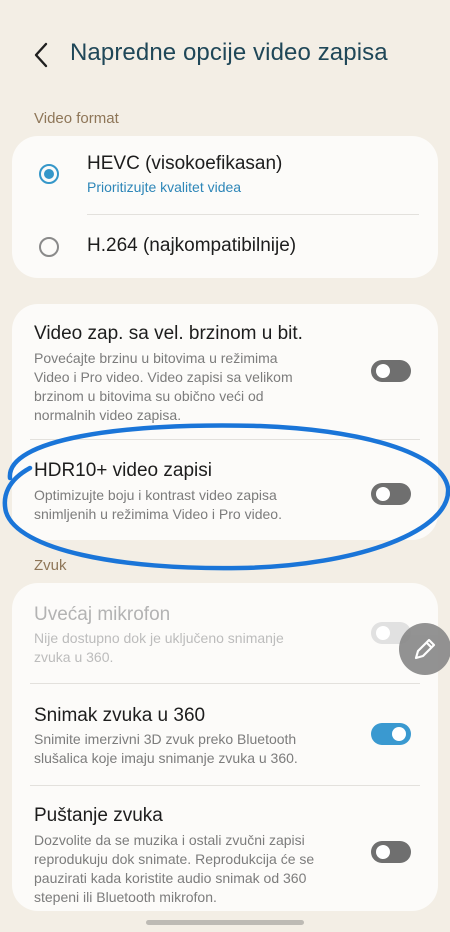  I want to click on option-title: H.264 (najkompatibilnije), so click(192, 245).